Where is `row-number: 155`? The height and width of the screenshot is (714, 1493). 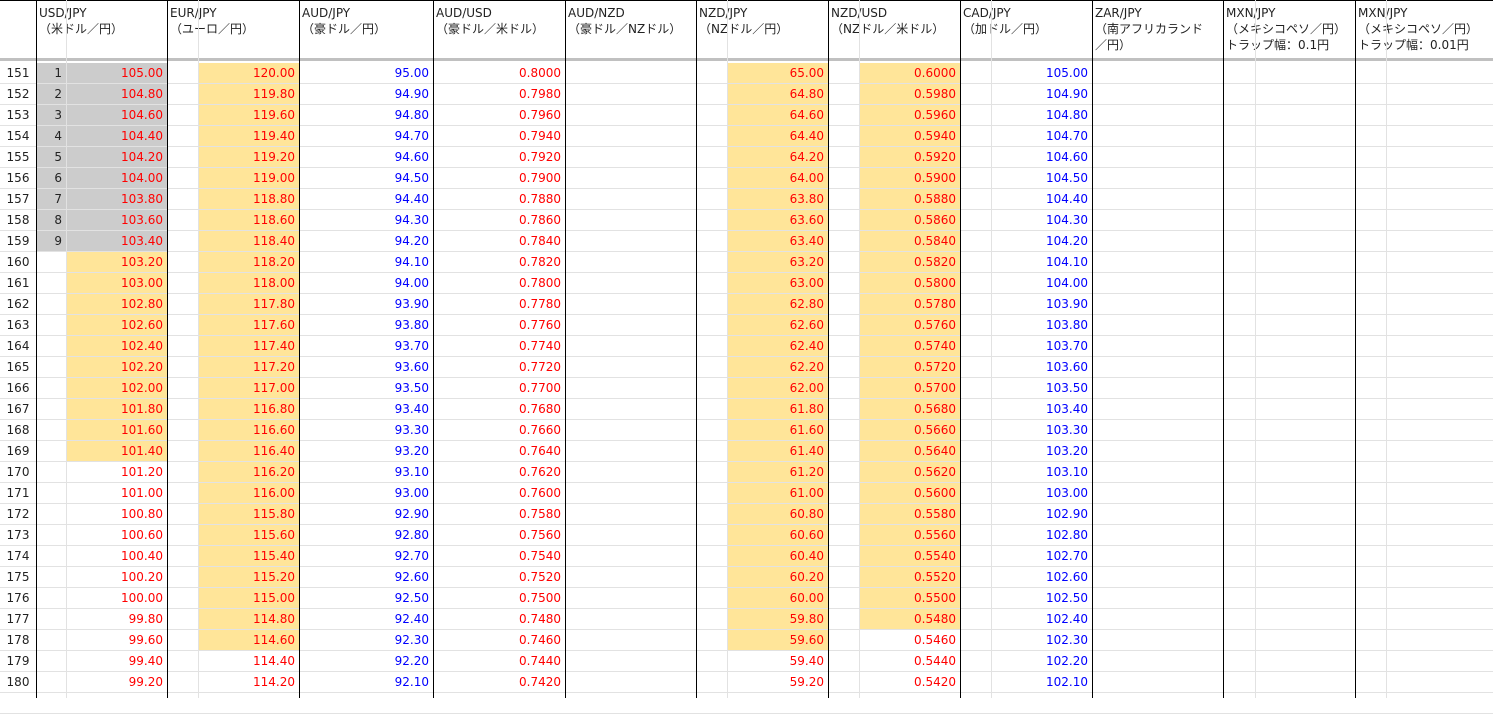 row-number: 155 is located at coordinates (18, 157).